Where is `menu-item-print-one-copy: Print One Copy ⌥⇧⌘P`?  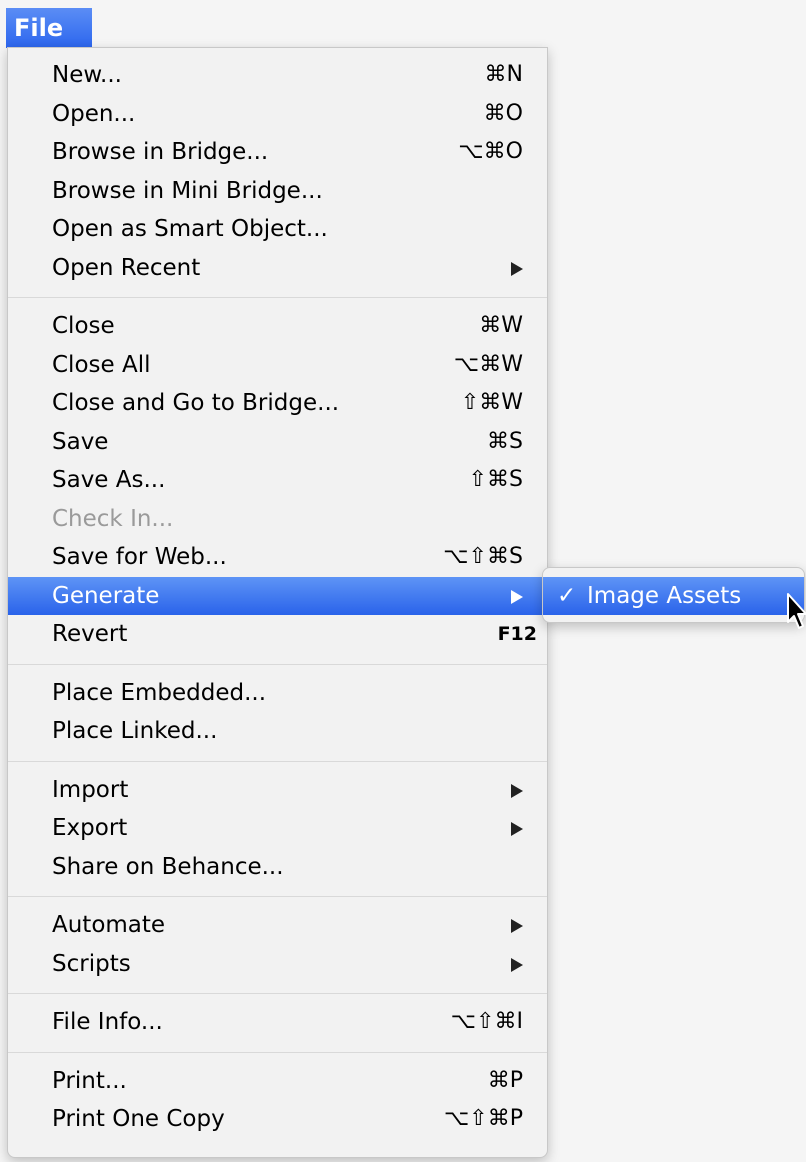 menu-item-print-one-copy: Print One Copy ⌥⇧⌘P is located at coordinates (277, 1119).